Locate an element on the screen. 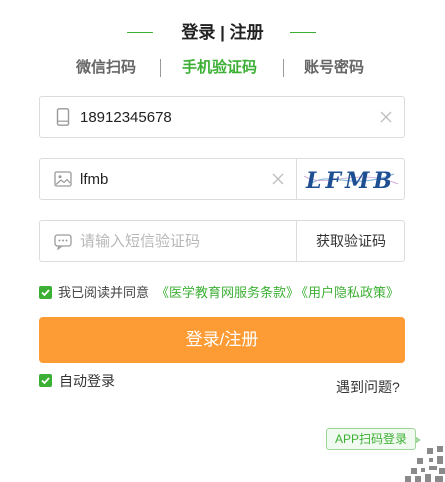 The width and height of the screenshot is (445, 482). tab-phone-code: 手机验证码 is located at coordinates (219, 68).